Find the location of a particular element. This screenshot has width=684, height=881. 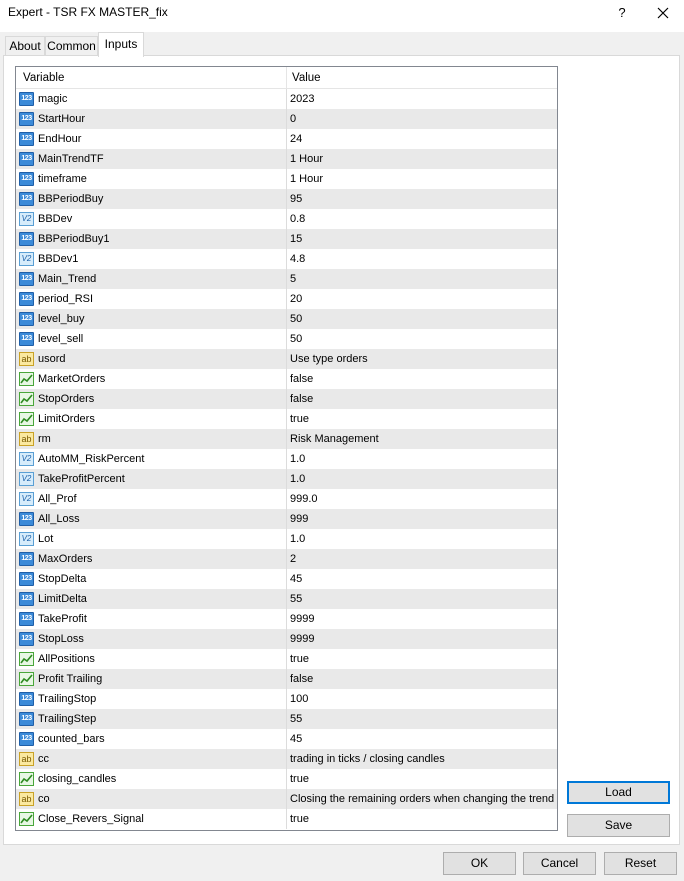

table-row: V2 All_Prof 999.0 is located at coordinates (286, 499).